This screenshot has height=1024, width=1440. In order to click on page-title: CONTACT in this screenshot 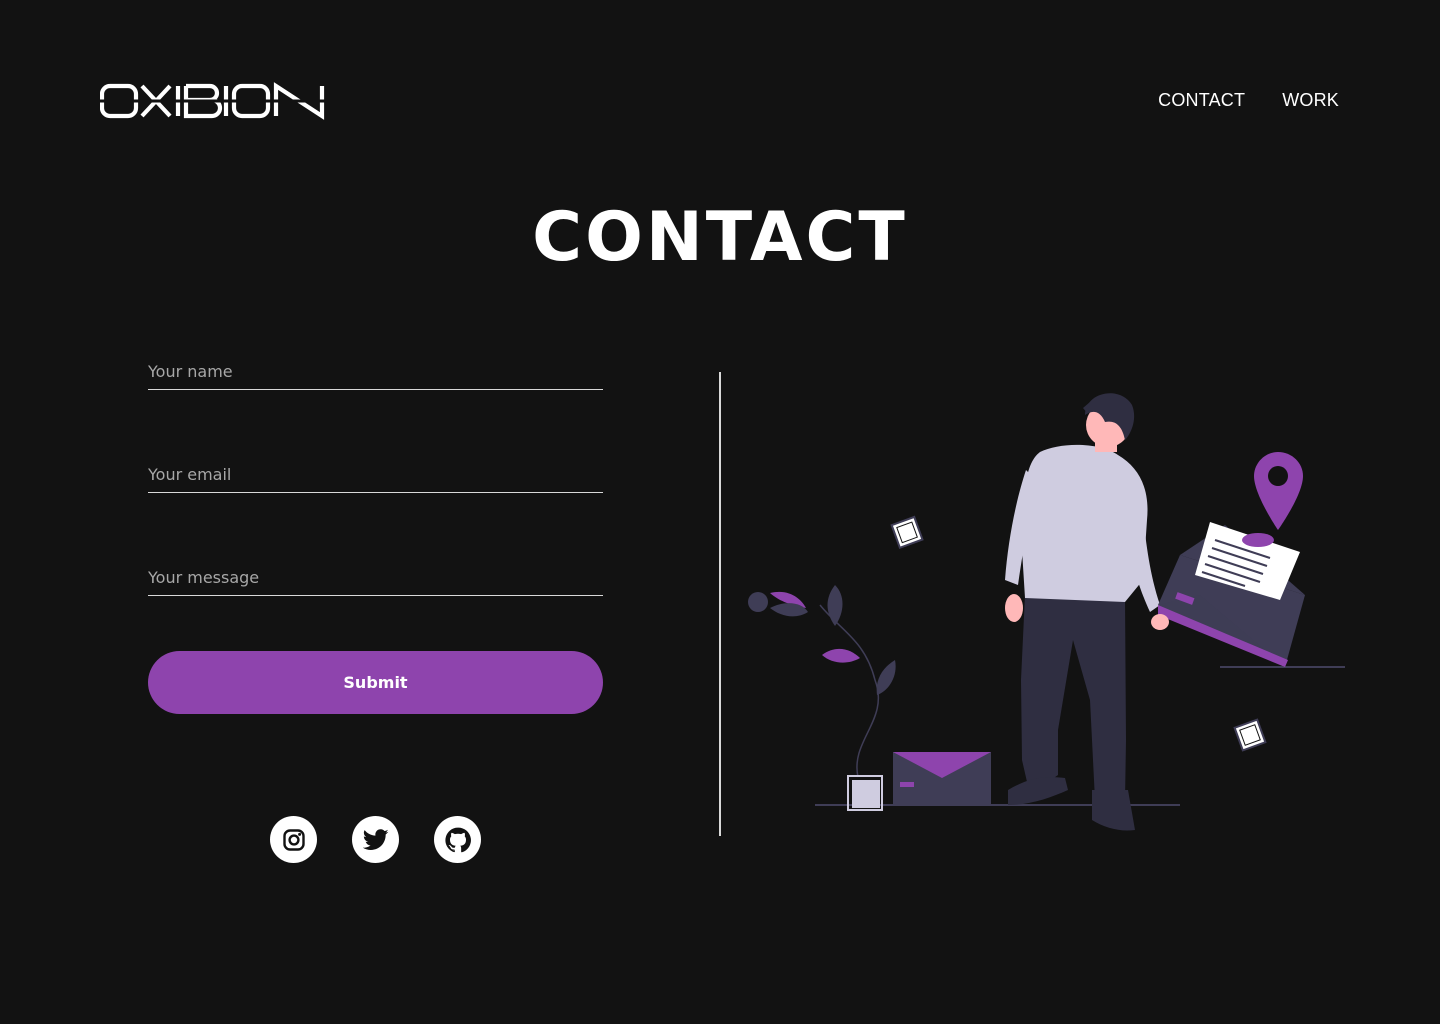, I will do `click(720, 237)`.